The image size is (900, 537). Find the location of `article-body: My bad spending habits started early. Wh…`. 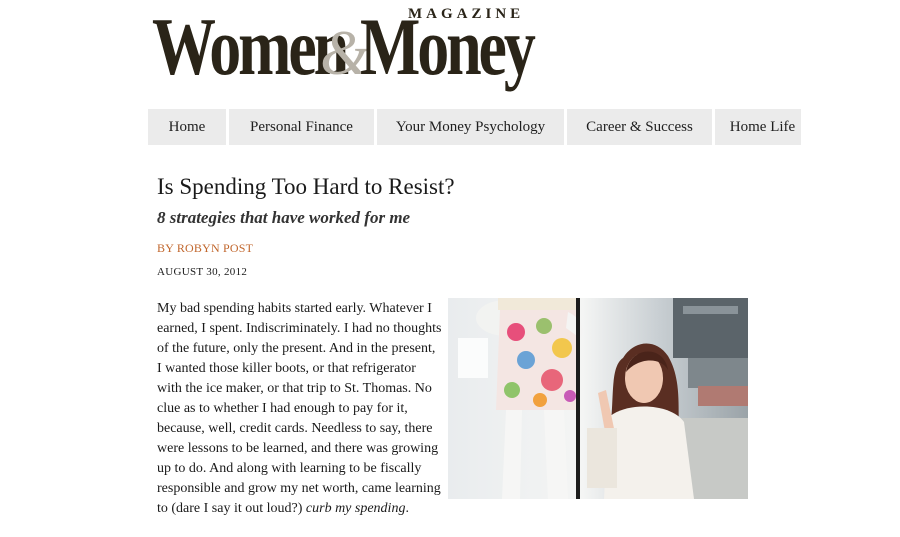

article-body: My bad spending habits started early. Wh… is located at coordinates (299, 409).